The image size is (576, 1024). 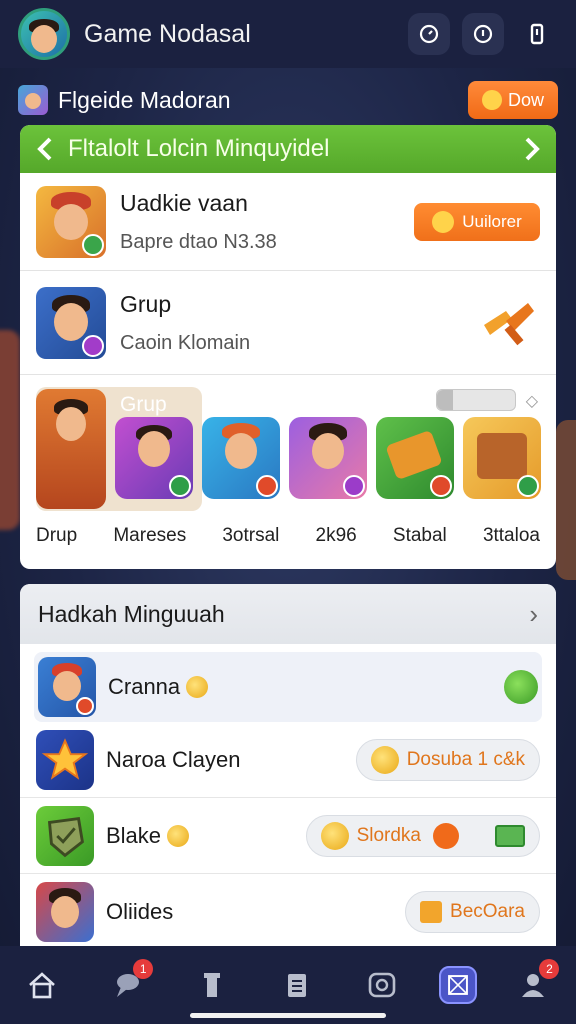 What do you see at coordinates (143, 969) in the screenshot?
I see `notification-badge: 1` at bounding box center [143, 969].